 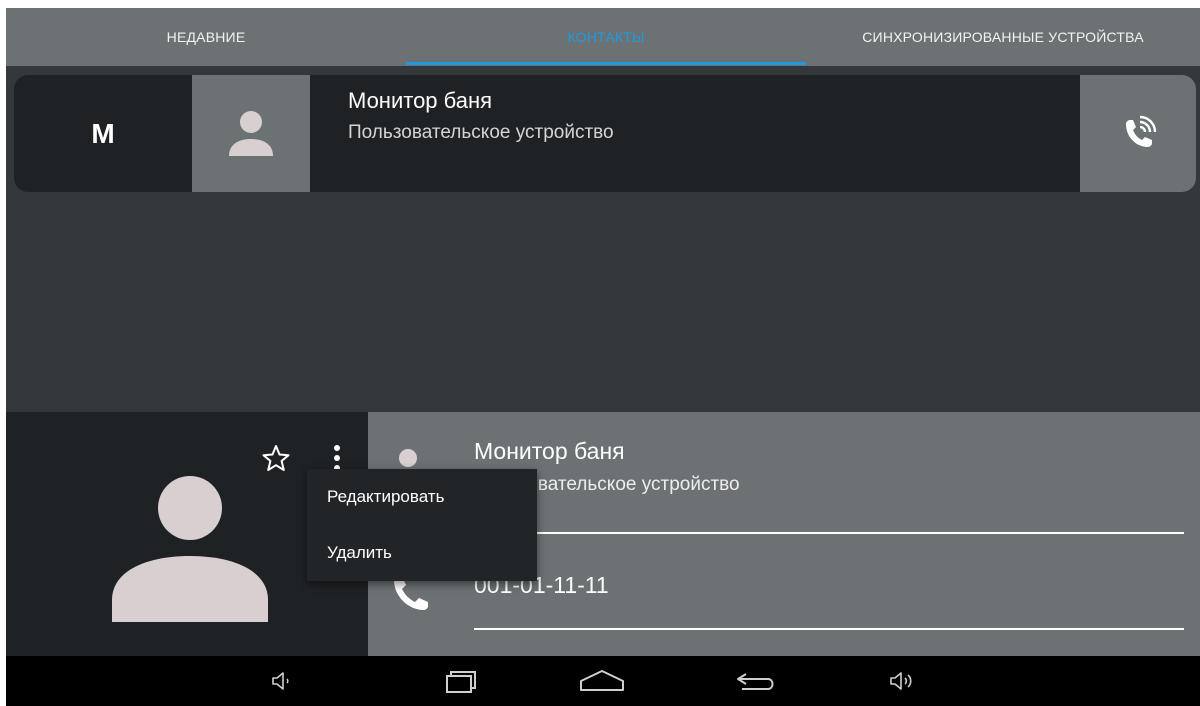 What do you see at coordinates (103, 133) in the screenshot?
I see `contact-initial: М` at bounding box center [103, 133].